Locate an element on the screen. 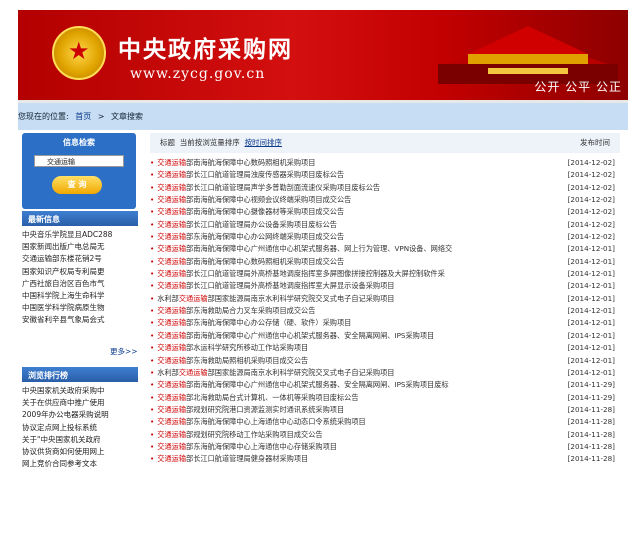 The image size is (637, 533). list-item: 中国科学院上海生命科学 is located at coordinates (80, 296).